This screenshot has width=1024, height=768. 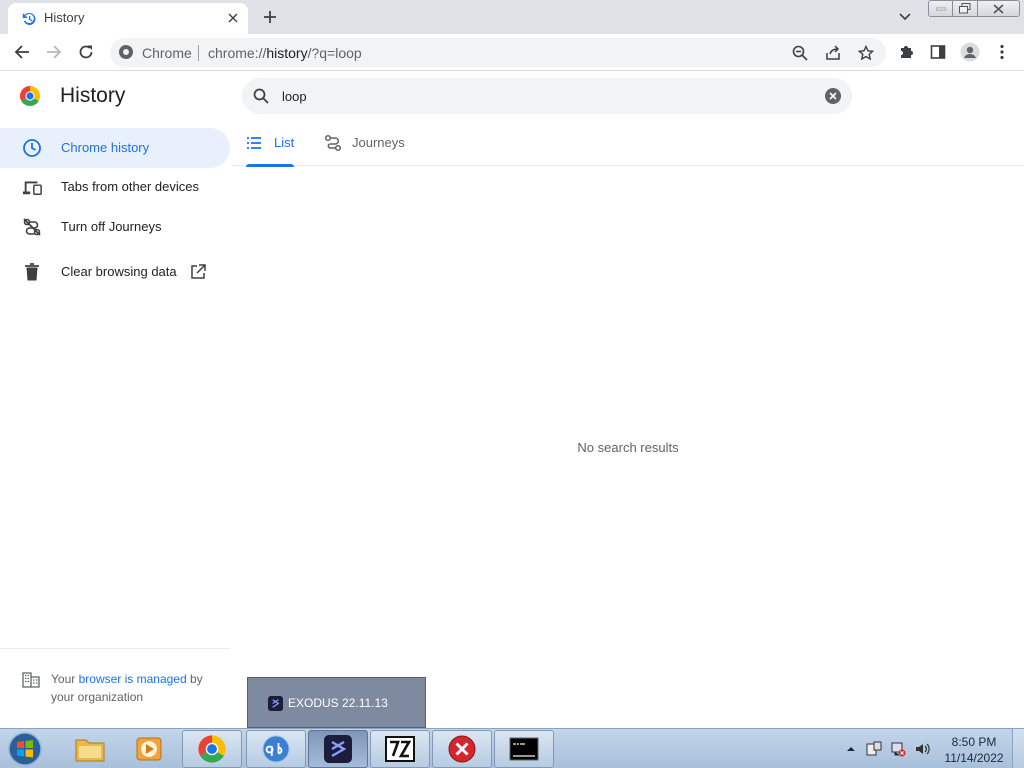 I want to click on arrow-left-icon, so click(x=21, y=52).